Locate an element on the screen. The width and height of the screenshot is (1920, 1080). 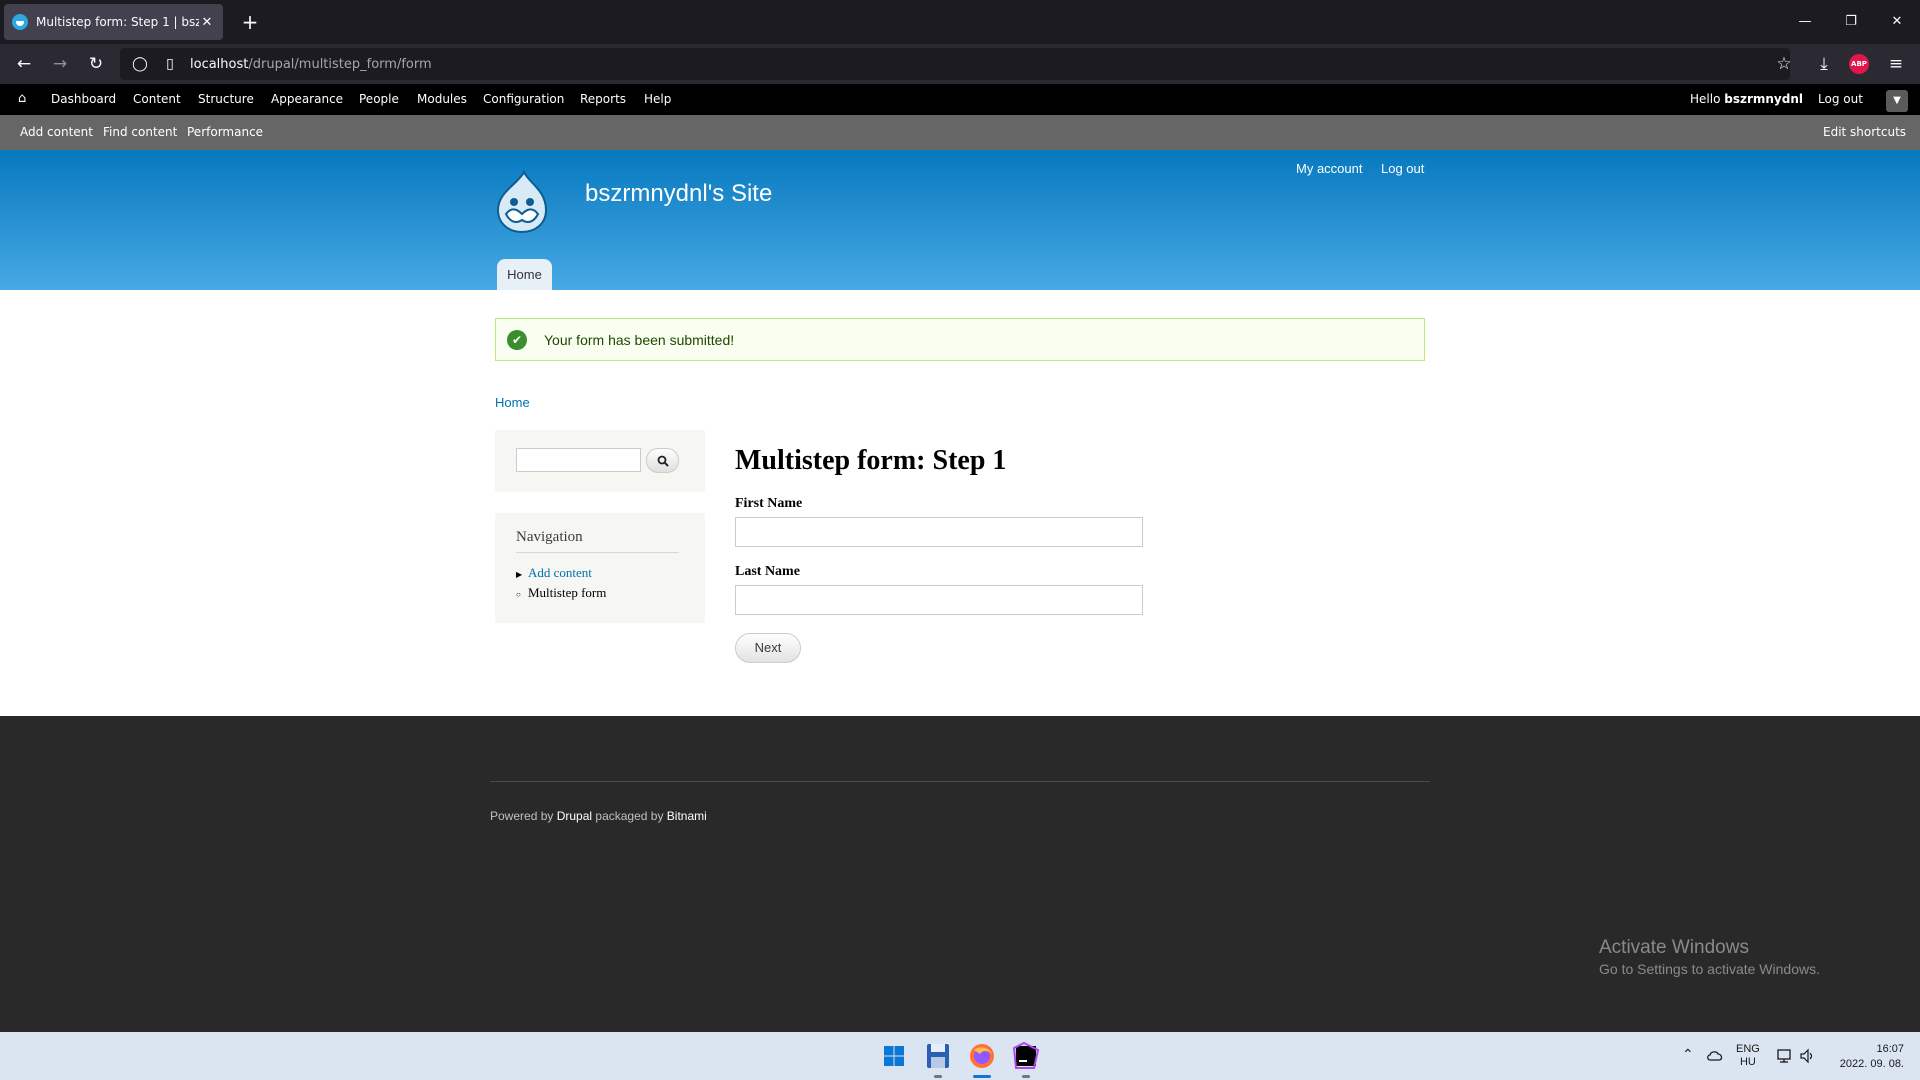
onedrive-cloud-icon is located at coordinates (1715, 1055).